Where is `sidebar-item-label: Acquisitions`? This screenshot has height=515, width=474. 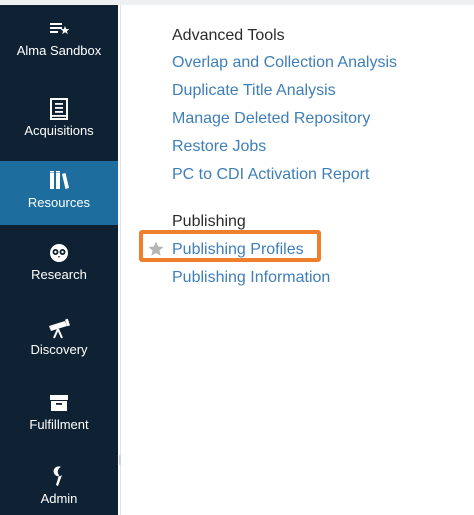 sidebar-item-label: Acquisitions is located at coordinates (59, 130).